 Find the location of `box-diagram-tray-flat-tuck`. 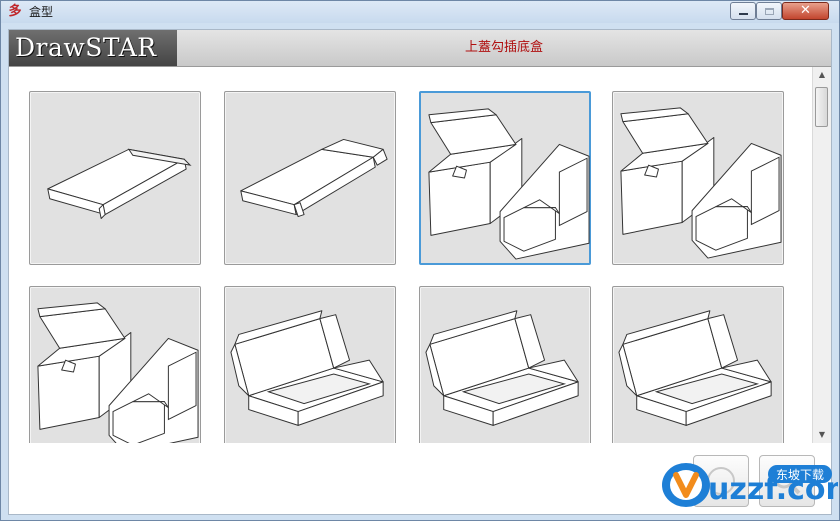

box-diagram-tray-flat-tuck is located at coordinates (314, 178).